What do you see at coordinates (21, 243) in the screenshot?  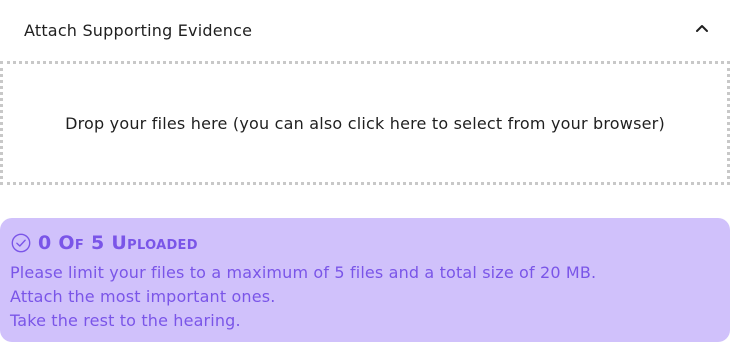 I see `check-circle-icon` at bounding box center [21, 243].